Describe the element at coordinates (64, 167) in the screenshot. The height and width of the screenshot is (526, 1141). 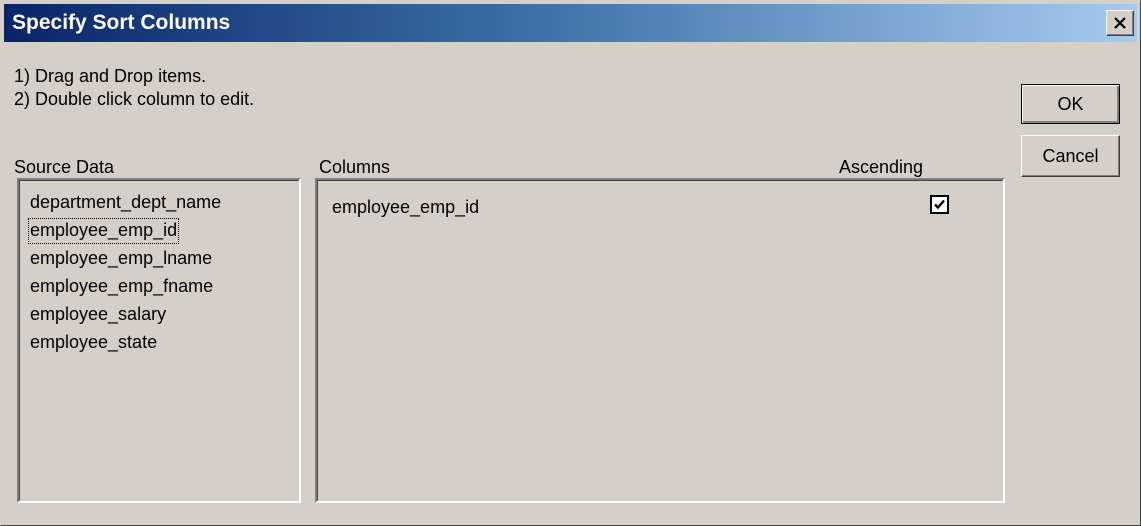
I see `source-data-label: Source Data` at that location.